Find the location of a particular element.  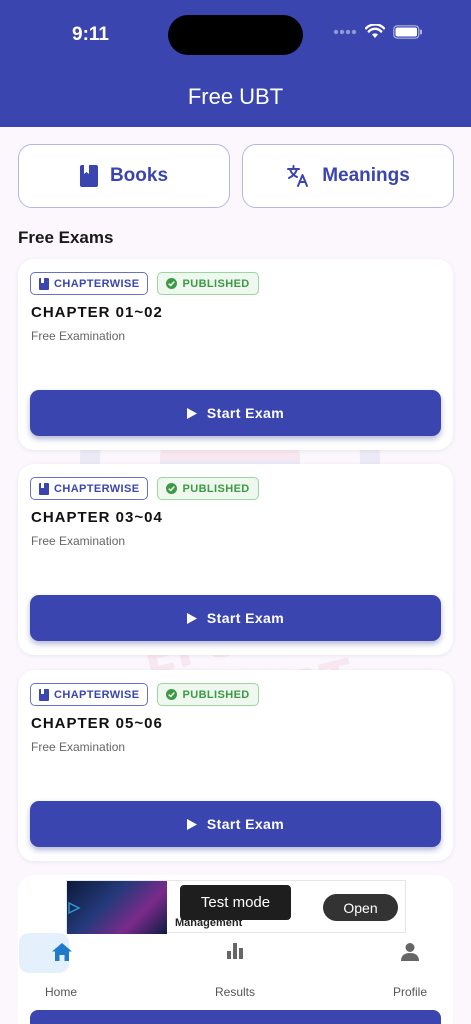

tab-profile: Profile is located at coordinates (410, 971).